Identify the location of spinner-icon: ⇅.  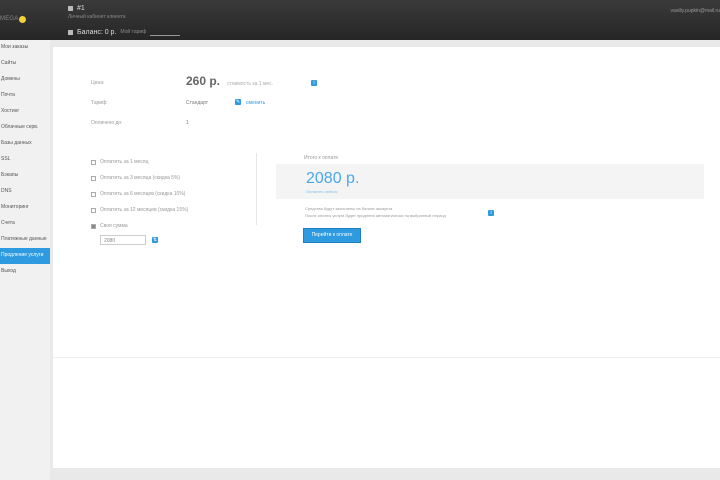
(155, 240).